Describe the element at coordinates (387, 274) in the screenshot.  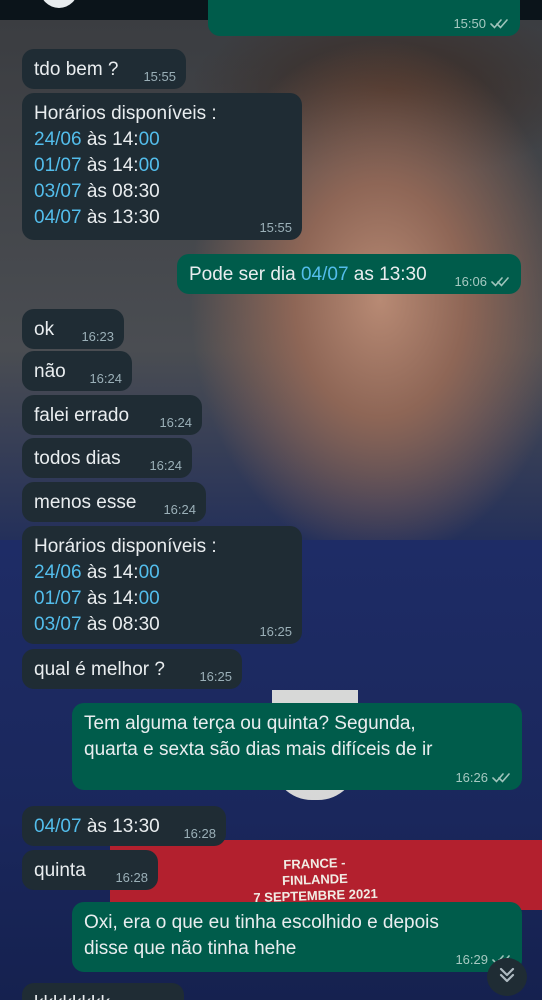
I see `message-text-run: as 13:30` at that location.